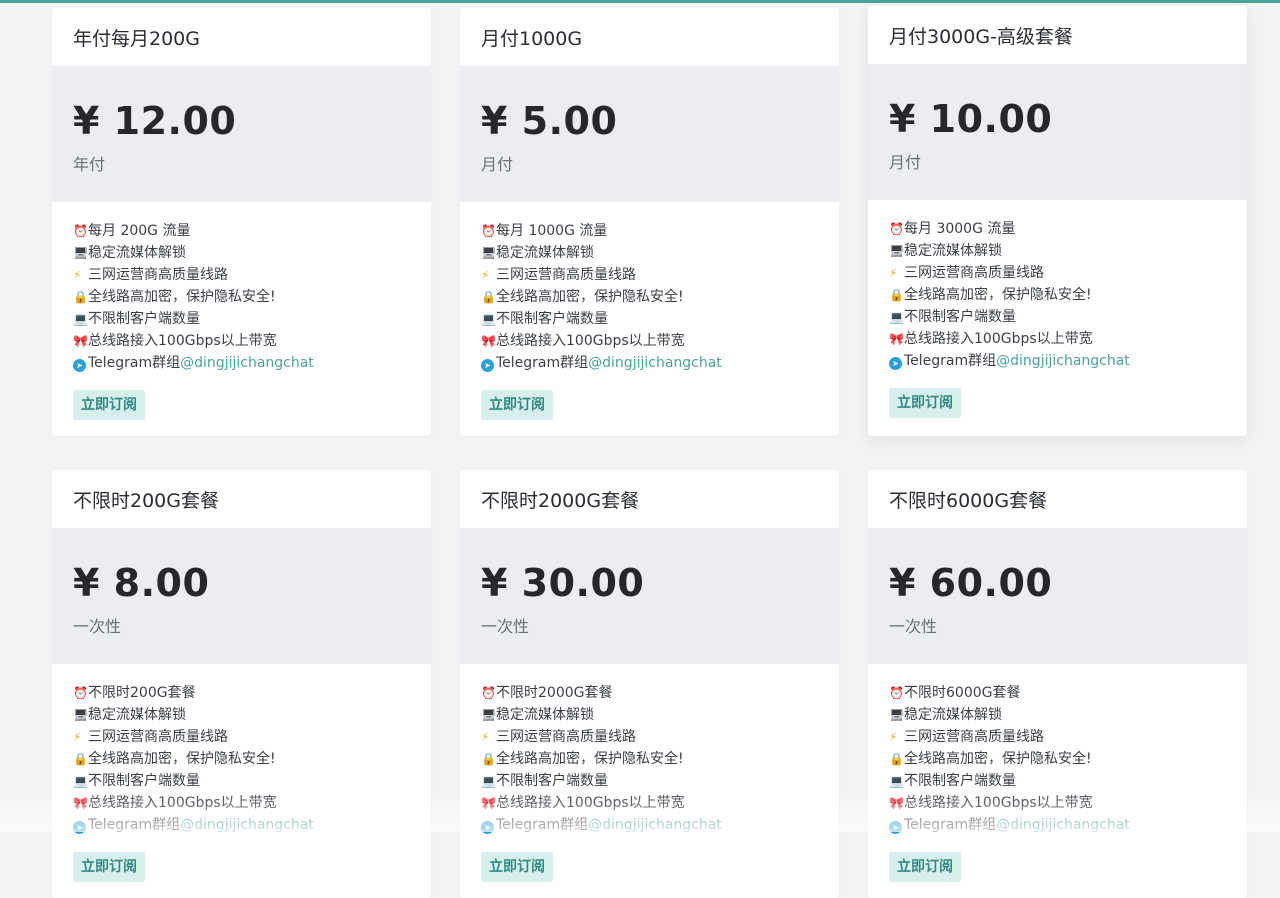  Describe the element at coordinates (649, 499) in the screenshot. I see `plan-title: 不限时2000G套餐` at that location.